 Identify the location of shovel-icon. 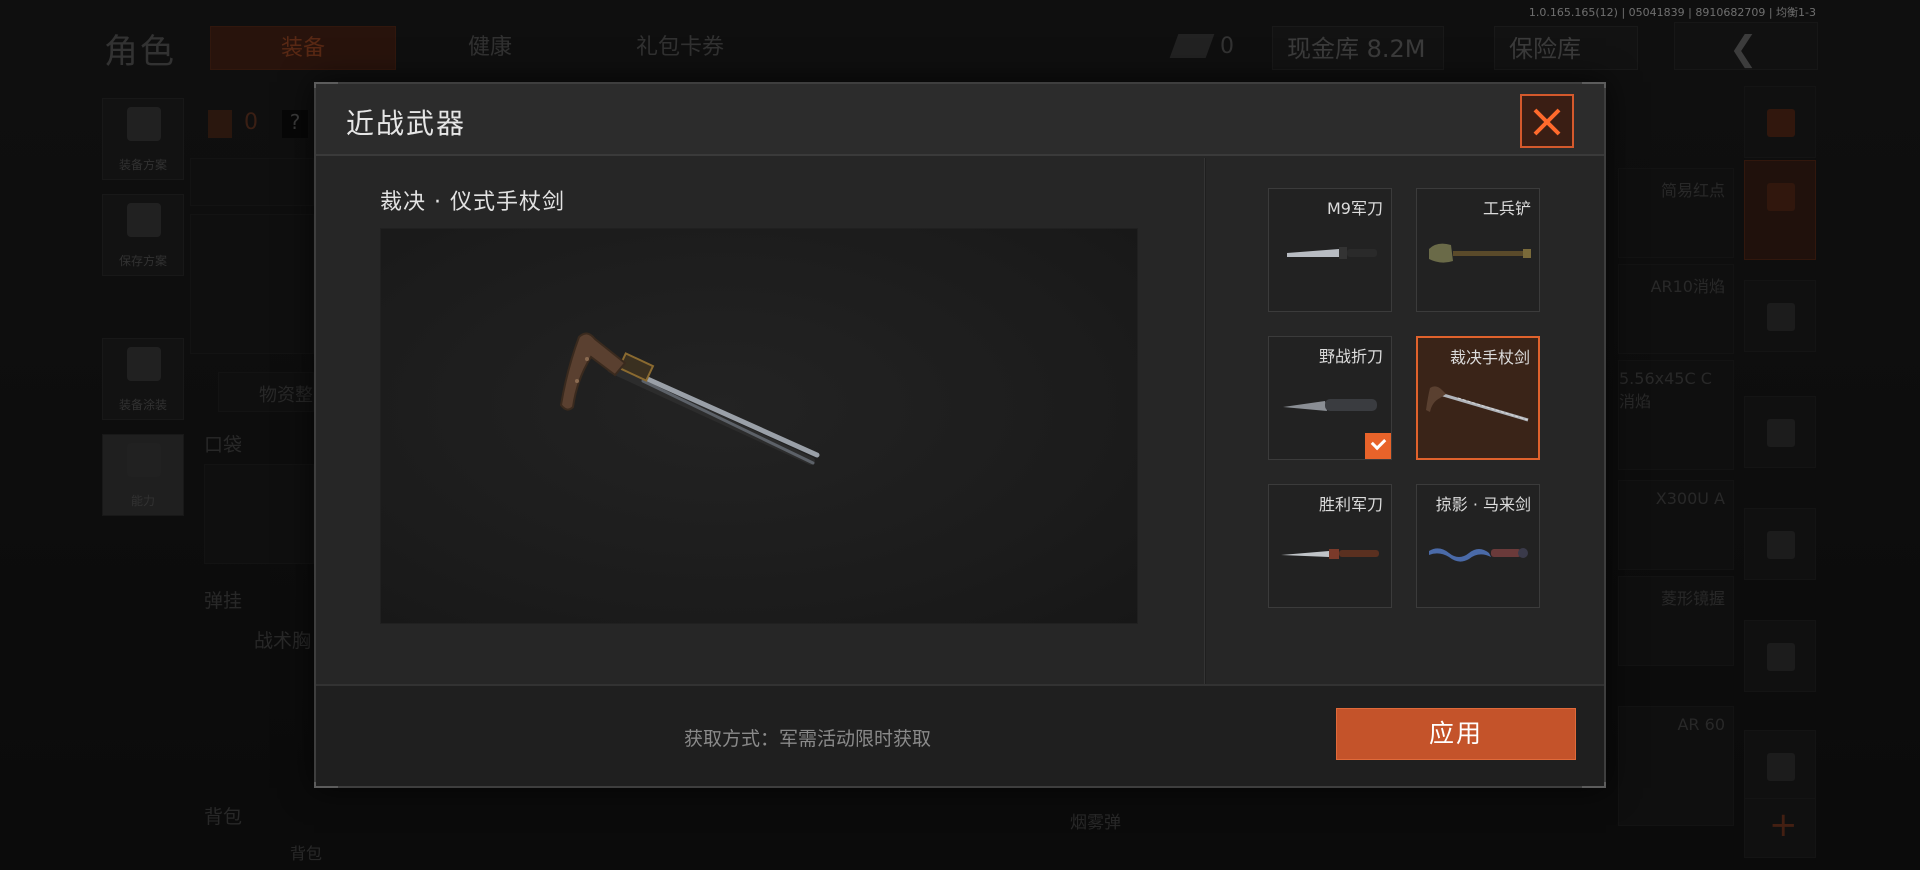
(1480, 253).